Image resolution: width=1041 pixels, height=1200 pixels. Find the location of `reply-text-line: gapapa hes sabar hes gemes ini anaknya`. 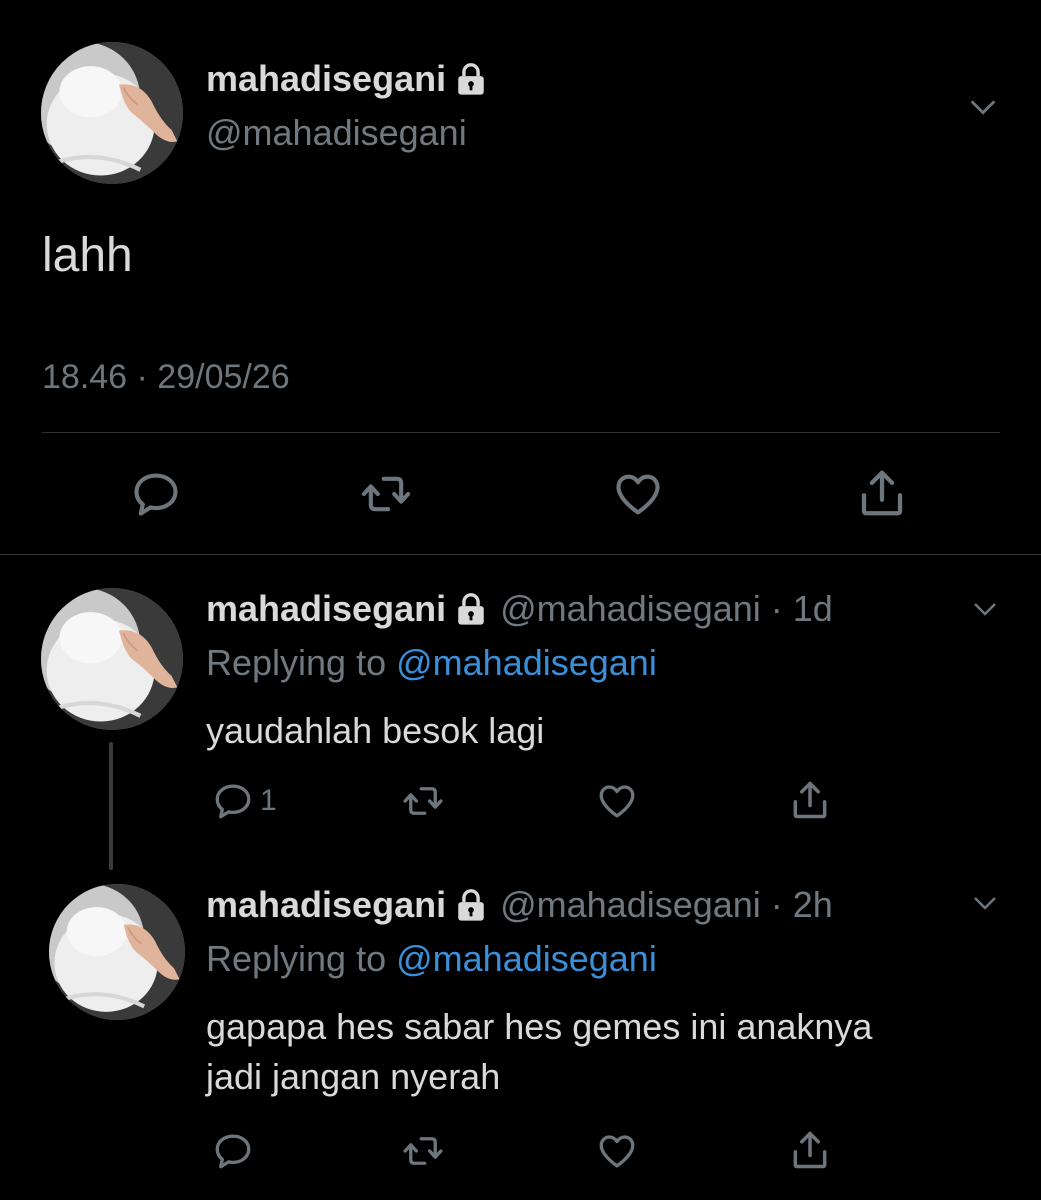

reply-text-line: gapapa hes sabar hes gemes ini anaknya is located at coordinates (539, 1026).